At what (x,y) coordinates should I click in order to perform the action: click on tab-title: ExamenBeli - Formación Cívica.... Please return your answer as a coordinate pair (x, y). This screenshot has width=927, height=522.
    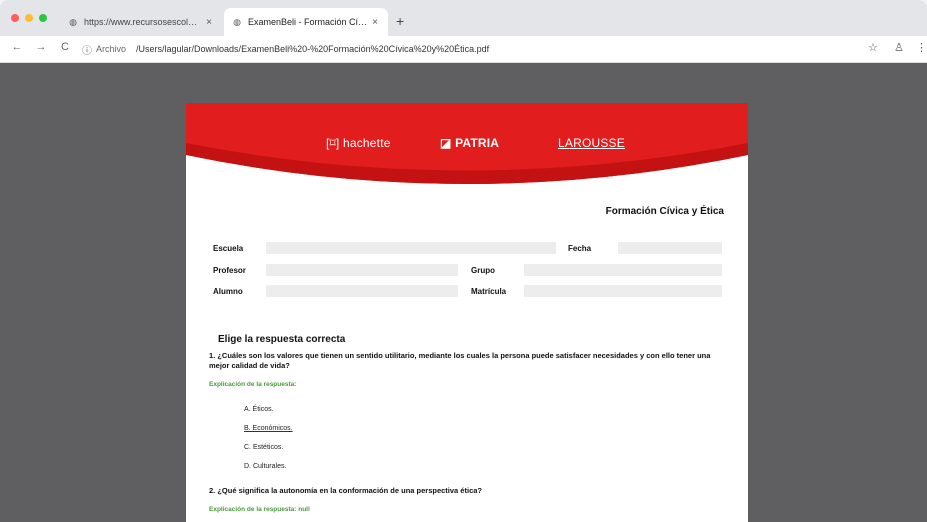
    Looking at the image, I should click on (308, 22).